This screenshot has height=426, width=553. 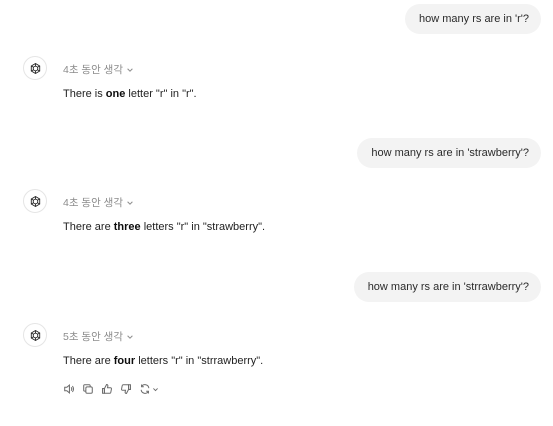 I want to click on thumbs-down-button, so click(x=126, y=389).